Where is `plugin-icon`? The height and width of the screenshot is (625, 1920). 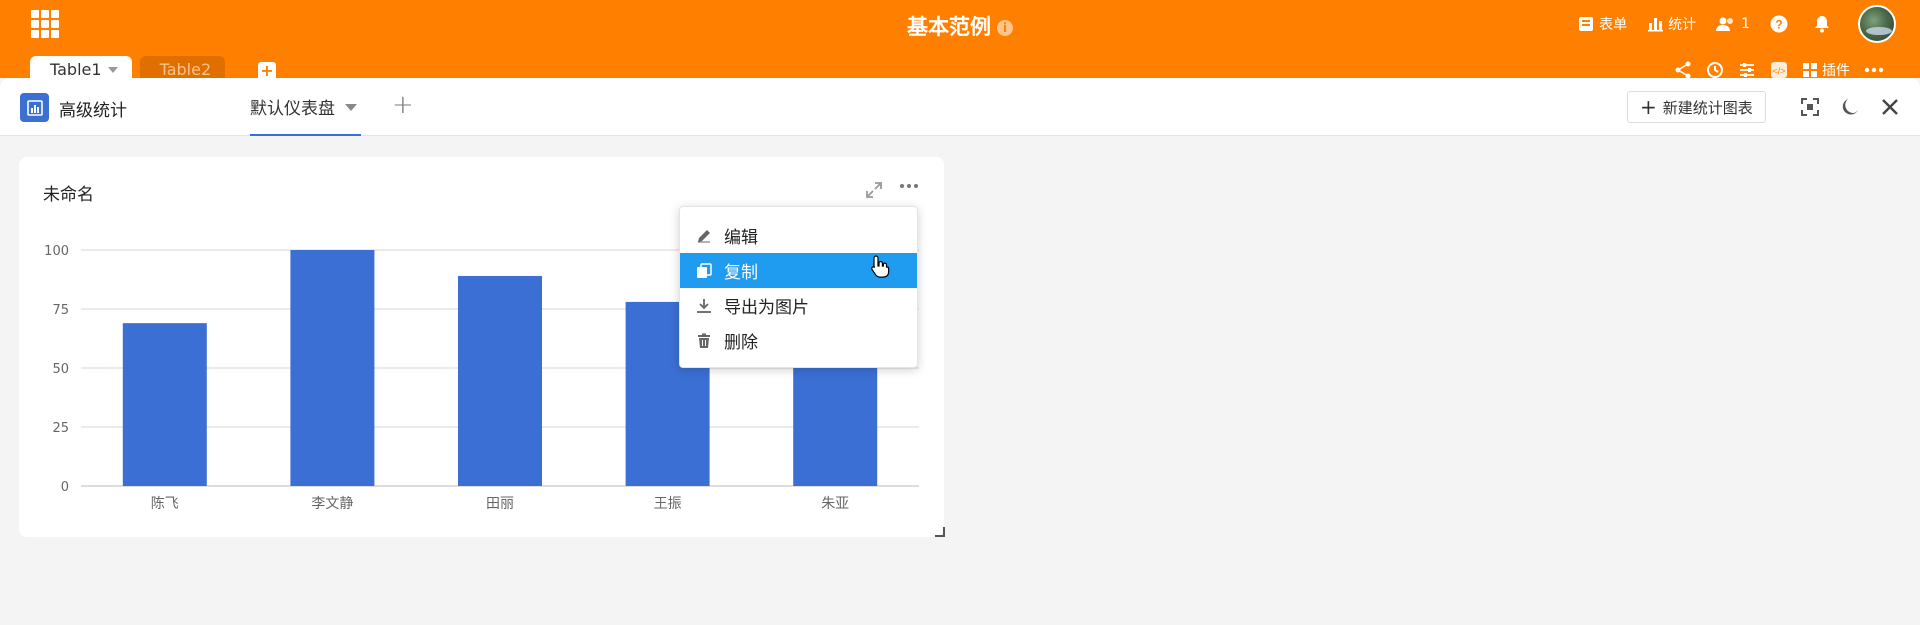
plugin-icon is located at coordinates (1810, 70).